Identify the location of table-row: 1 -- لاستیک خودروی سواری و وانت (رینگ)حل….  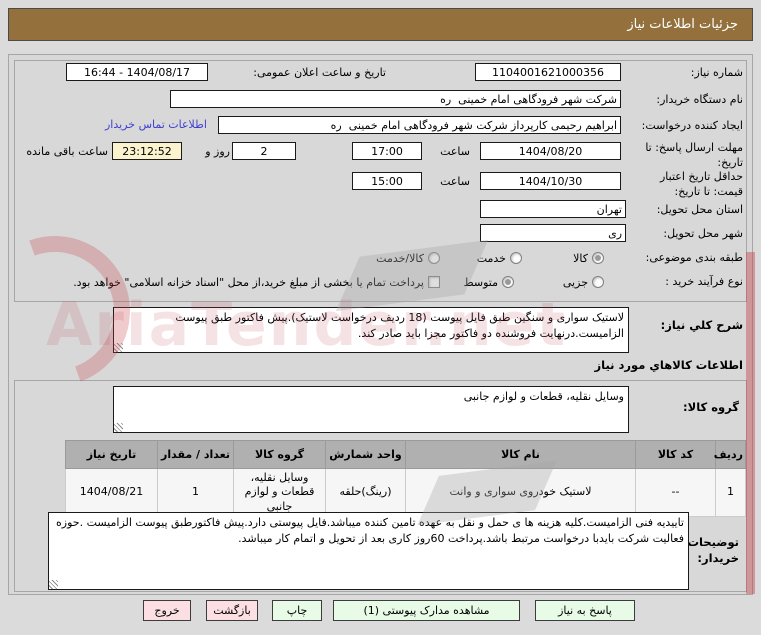
(405, 492).